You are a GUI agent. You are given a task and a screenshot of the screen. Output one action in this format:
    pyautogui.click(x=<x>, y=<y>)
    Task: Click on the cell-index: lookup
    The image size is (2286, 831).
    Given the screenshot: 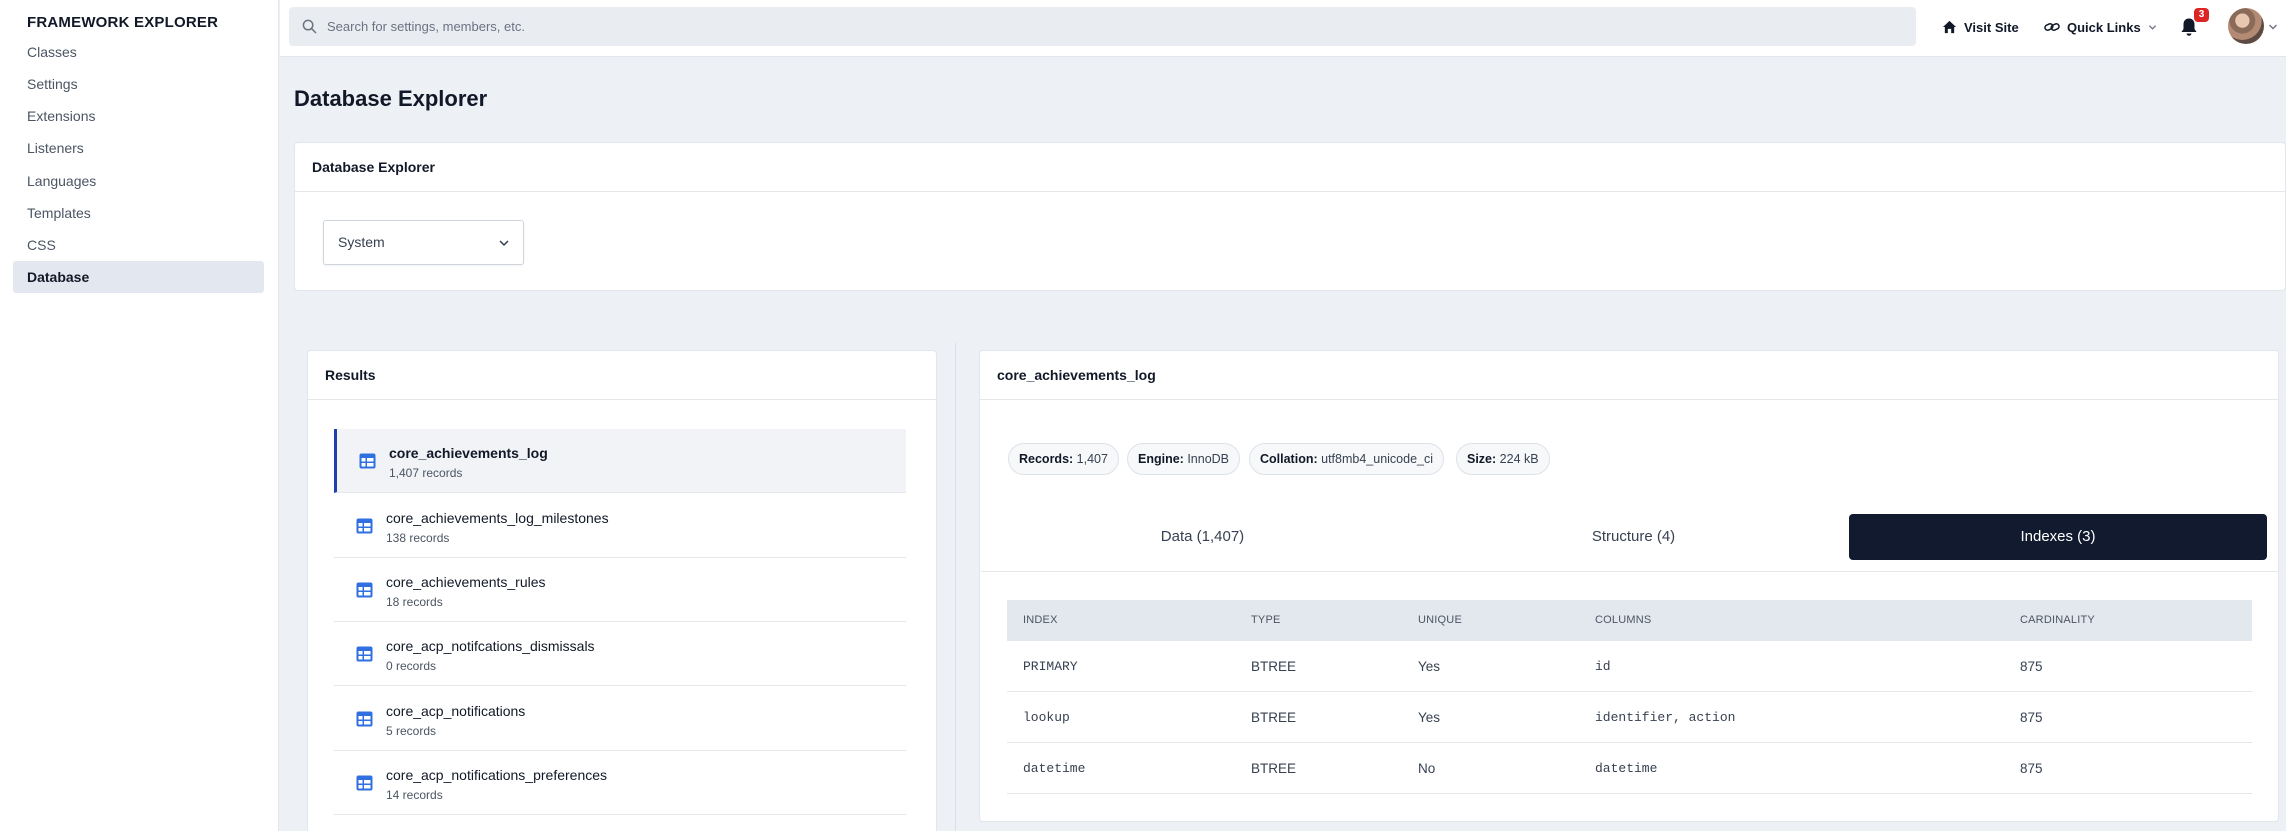 What is the action you would take?
    pyautogui.click(x=1046, y=717)
    